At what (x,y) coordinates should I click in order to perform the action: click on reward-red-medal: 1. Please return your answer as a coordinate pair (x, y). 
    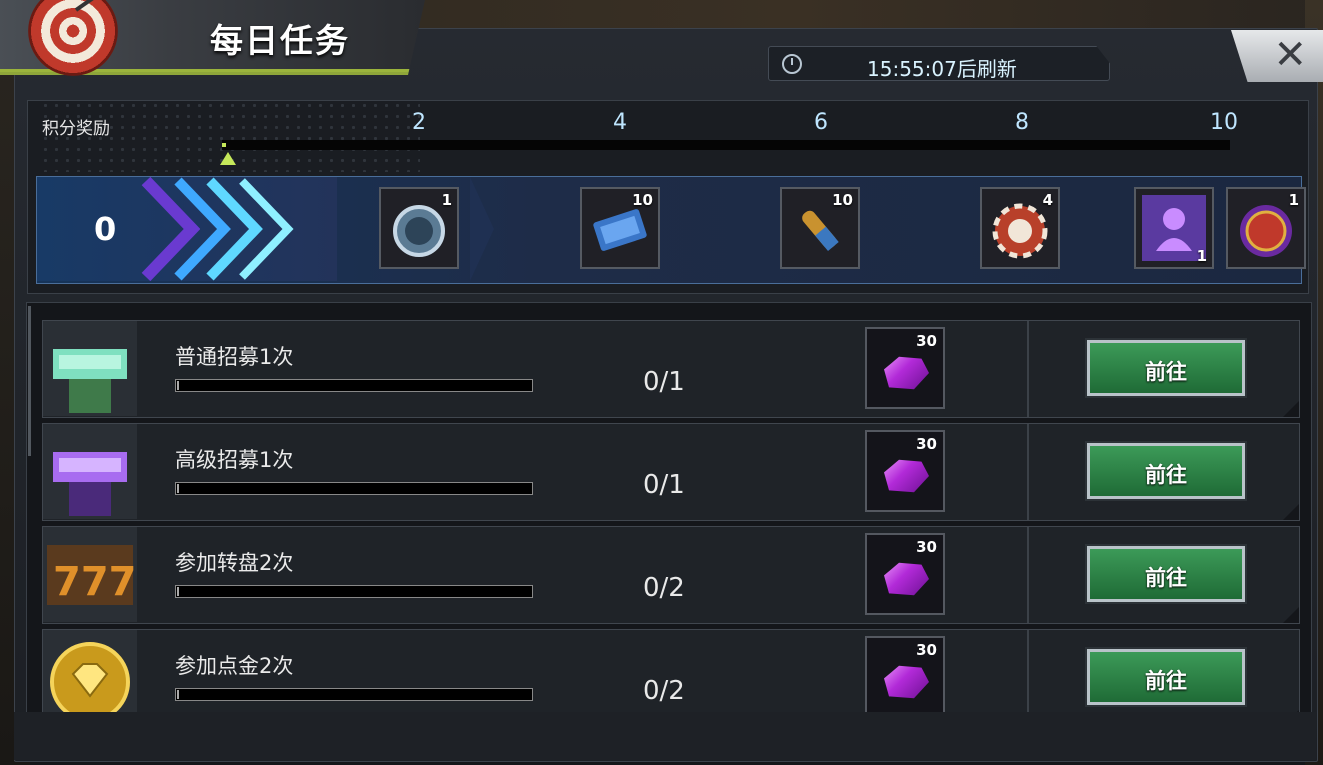
    Looking at the image, I should click on (1266, 228).